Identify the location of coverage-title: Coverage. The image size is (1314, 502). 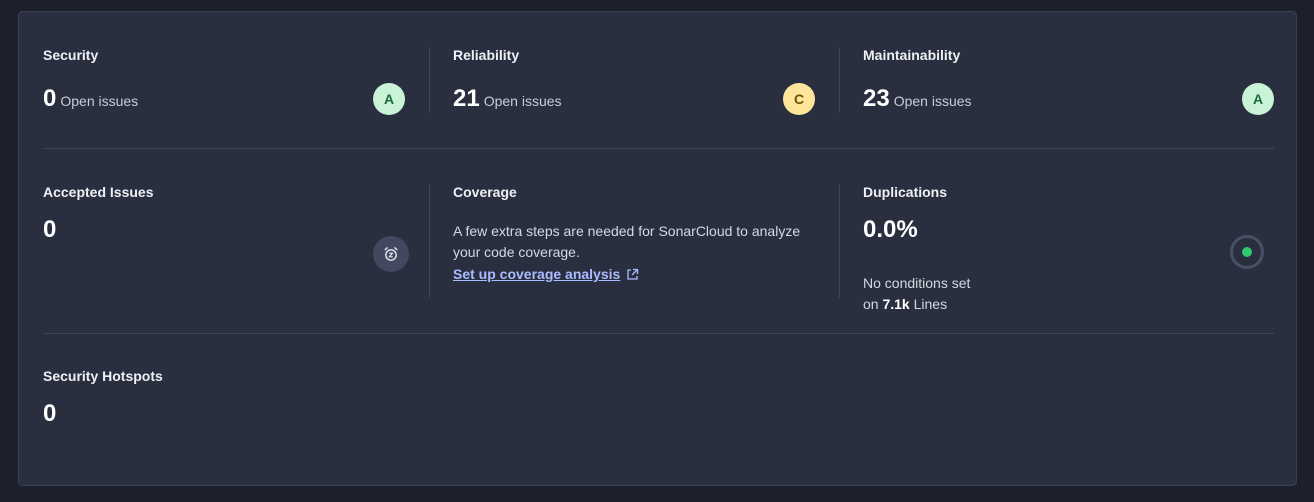
(485, 192).